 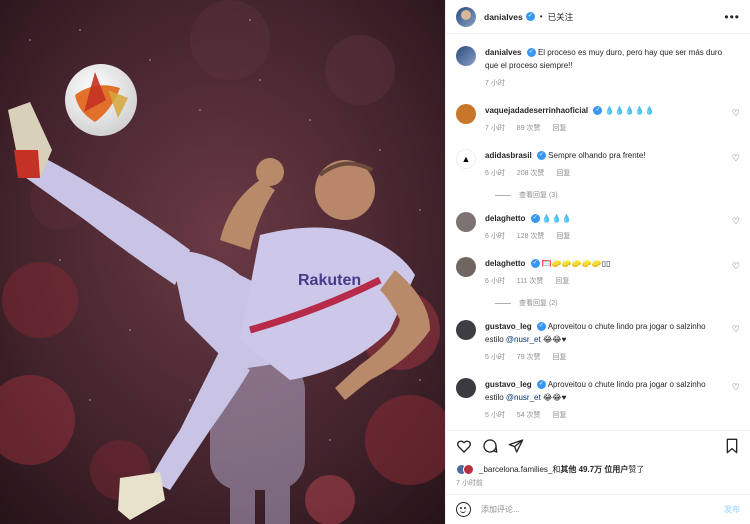 I want to click on comment-text: 💧💧💧💧💧, so click(x=629, y=110).